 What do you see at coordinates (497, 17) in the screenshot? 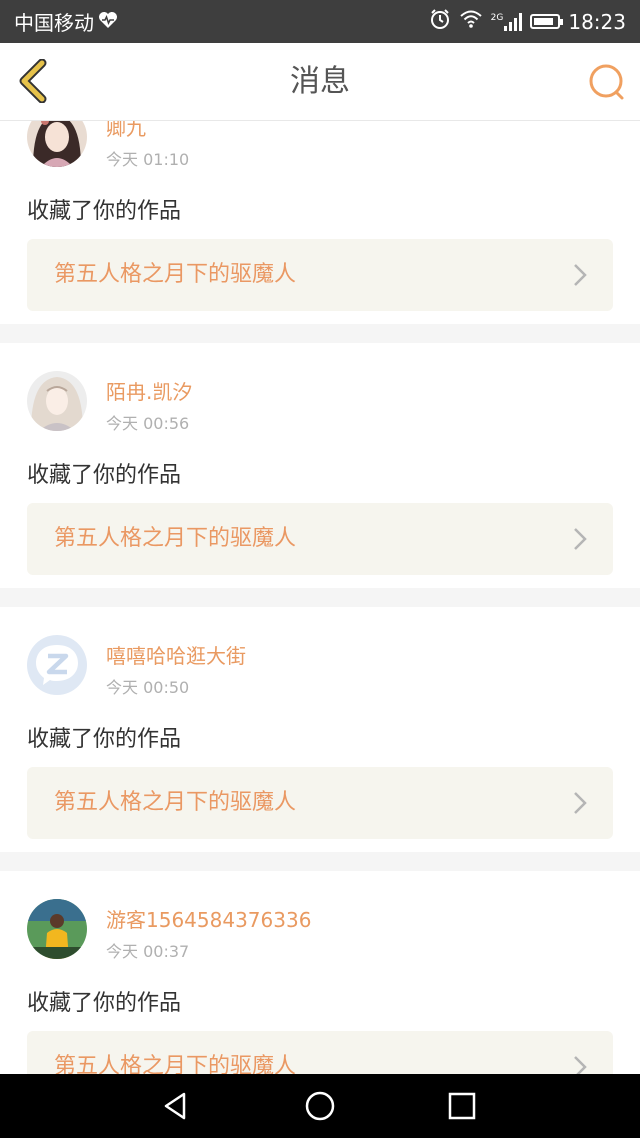
I see `network-type: 2G` at bounding box center [497, 17].